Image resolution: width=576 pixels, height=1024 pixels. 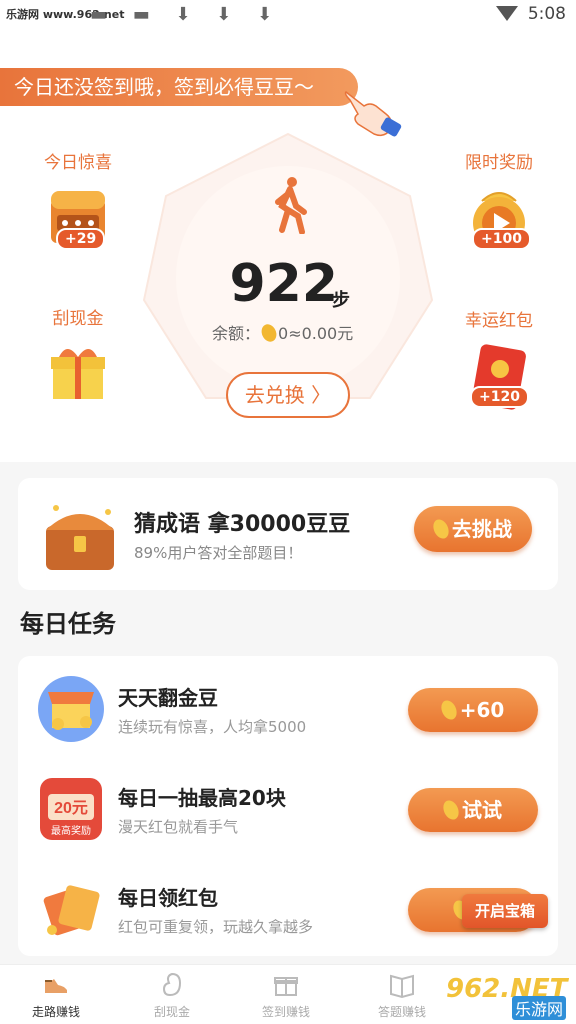 I want to click on open-chest-tag: 开启宝箱, so click(x=505, y=911).